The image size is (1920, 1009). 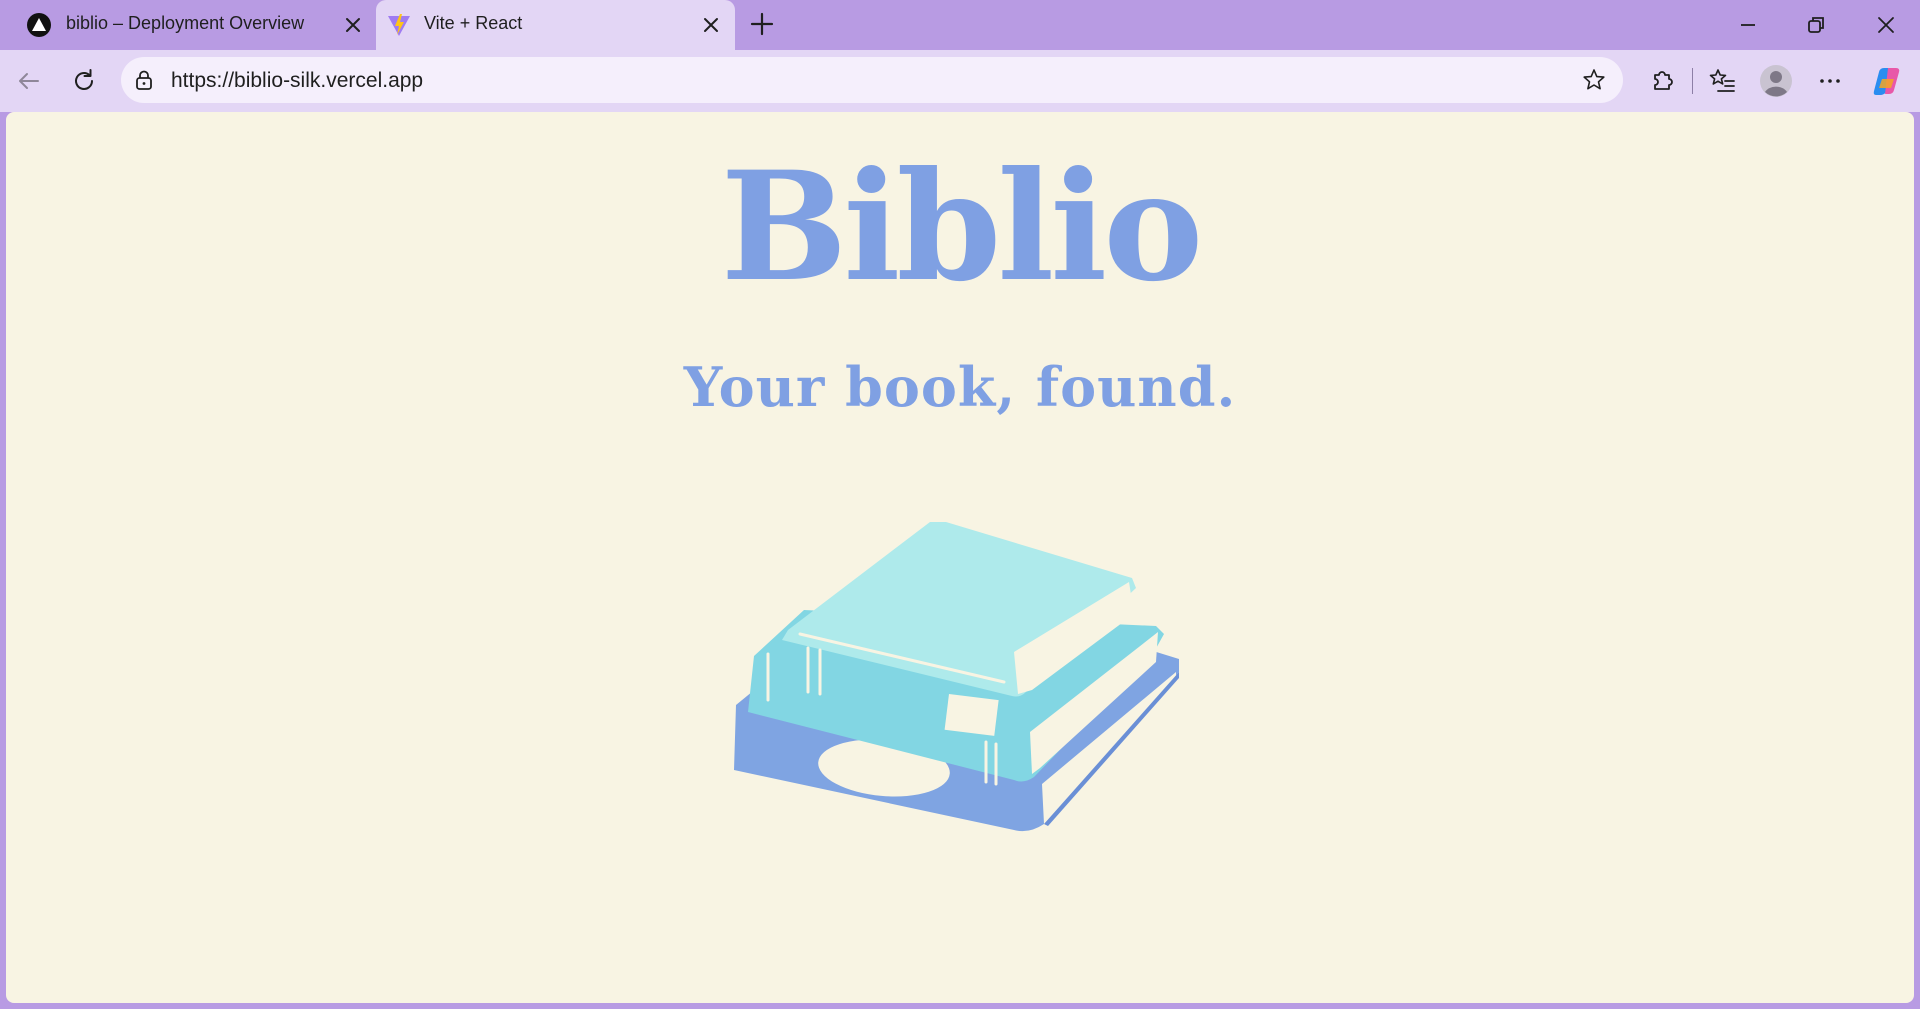 What do you see at coordinates (1886, 25) in the screenshot?
I see `close-window-icon` at bounding box center [1886, 25].